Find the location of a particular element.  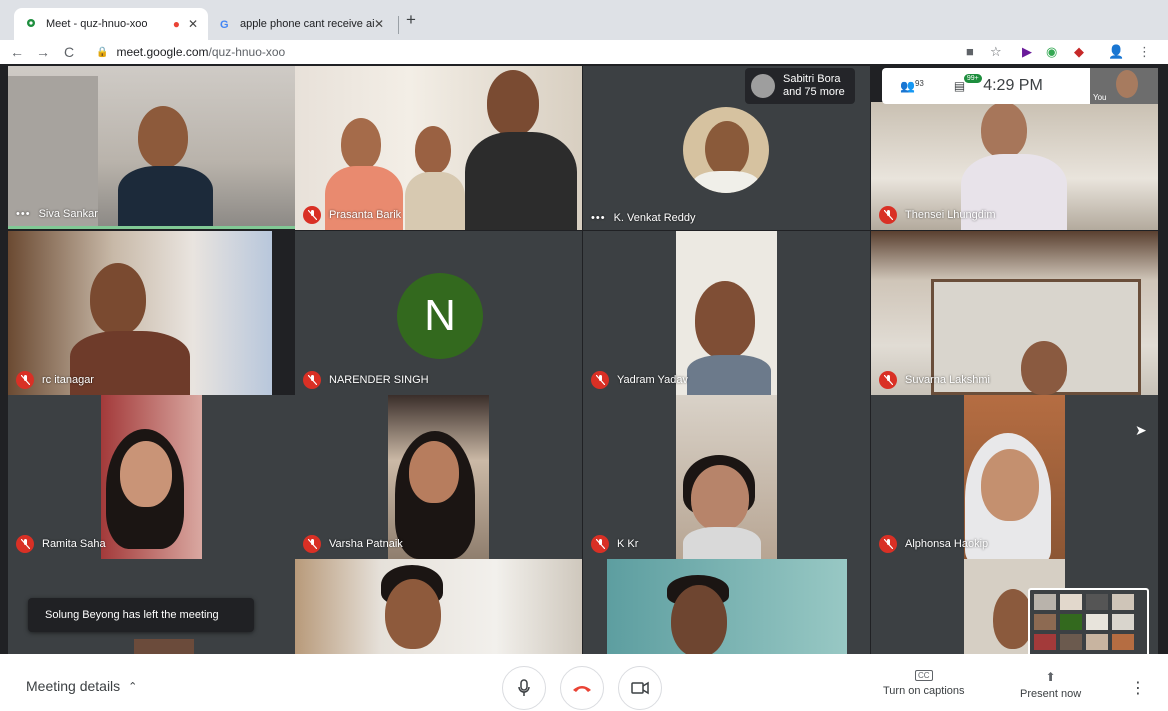

clock: 4:29 PM is located at coordinates (1013, 85).